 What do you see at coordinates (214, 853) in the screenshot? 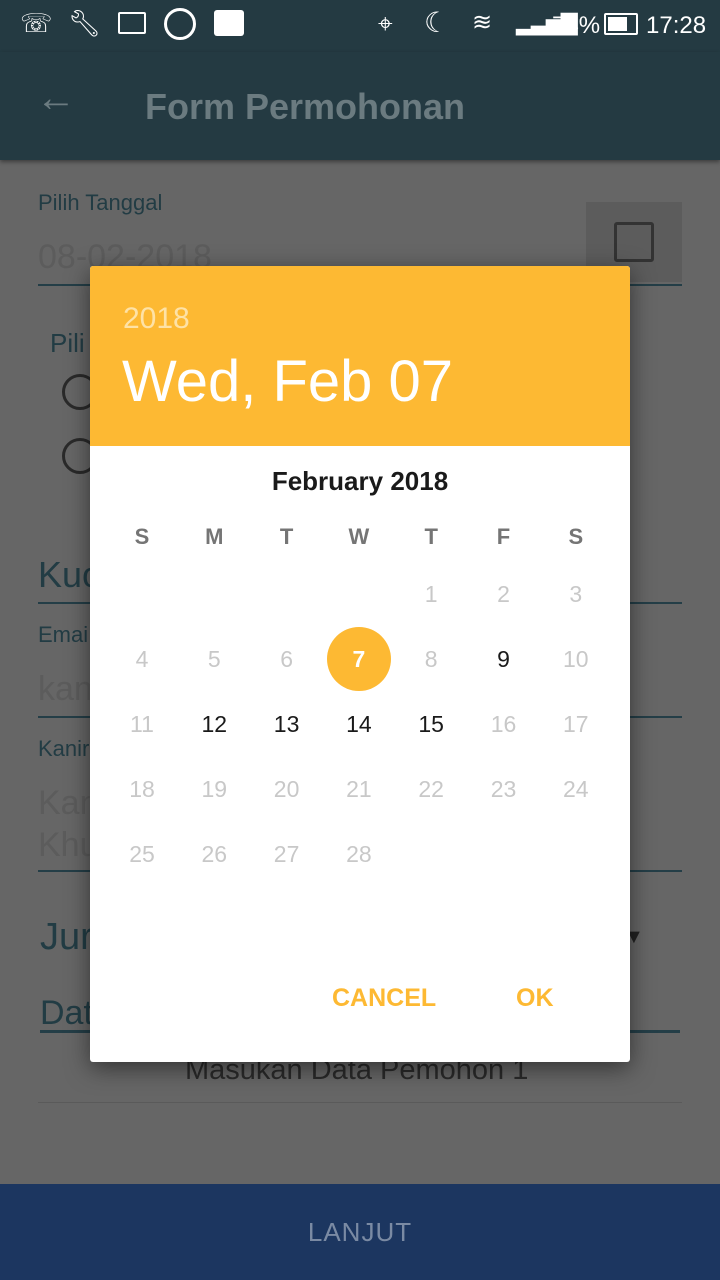
I see `calendar-day: 26` at bounding box center [214, 853].